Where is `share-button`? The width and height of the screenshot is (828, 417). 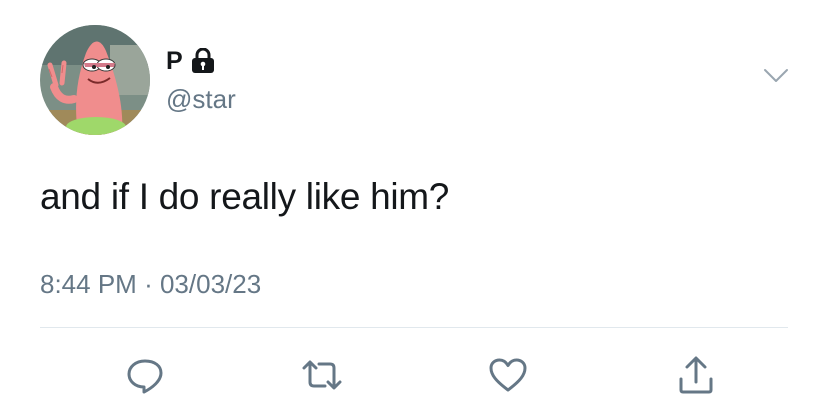 share-button is located at coordinates (696, 375).